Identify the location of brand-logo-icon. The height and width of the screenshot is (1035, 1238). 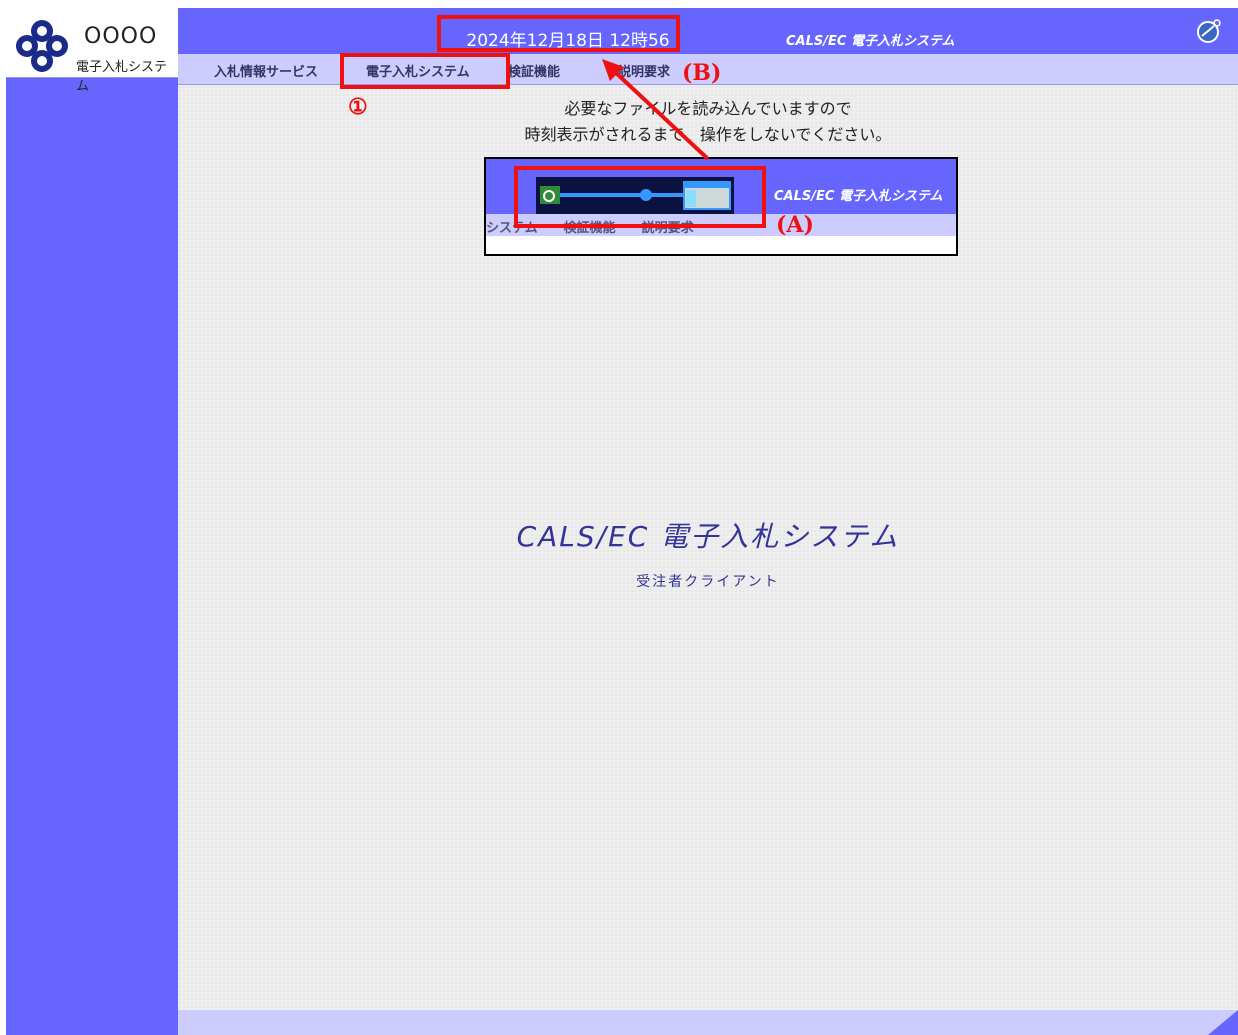
(42, 46).